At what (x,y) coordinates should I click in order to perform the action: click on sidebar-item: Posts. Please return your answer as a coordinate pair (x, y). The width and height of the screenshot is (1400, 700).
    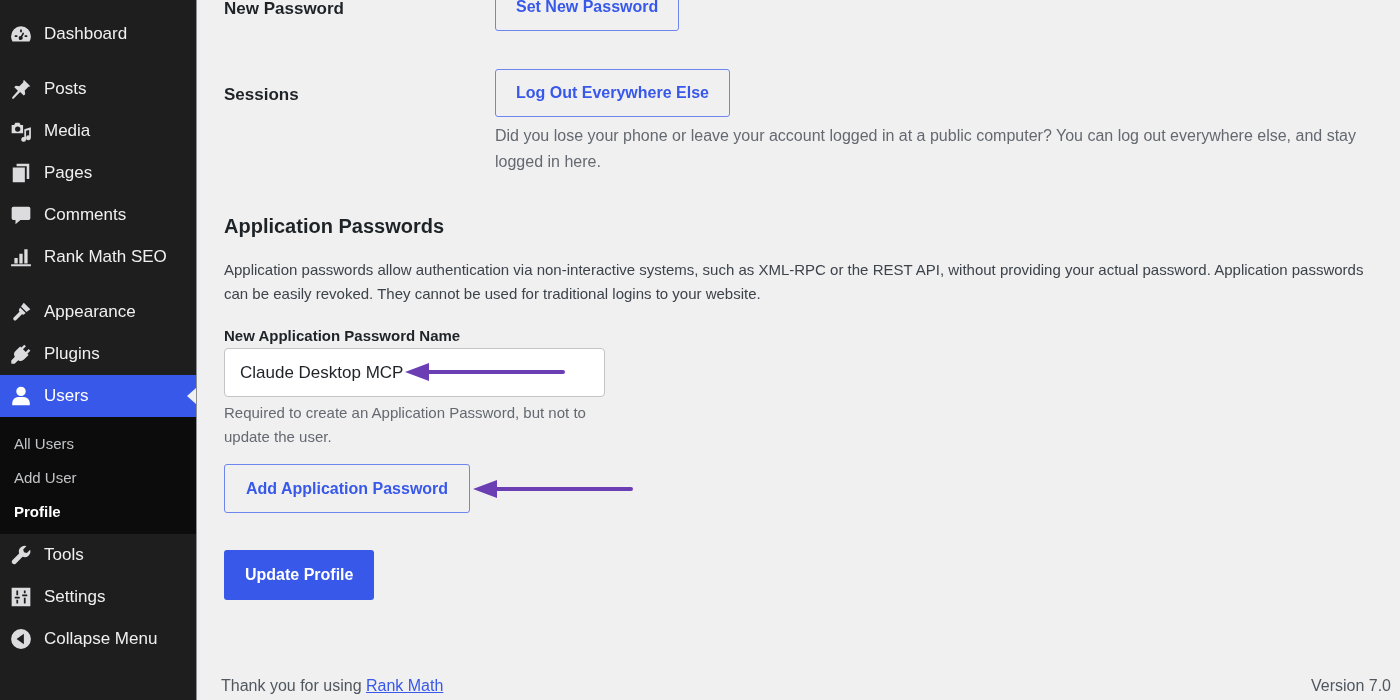
    Looking at the image, I should click on (98, 89).